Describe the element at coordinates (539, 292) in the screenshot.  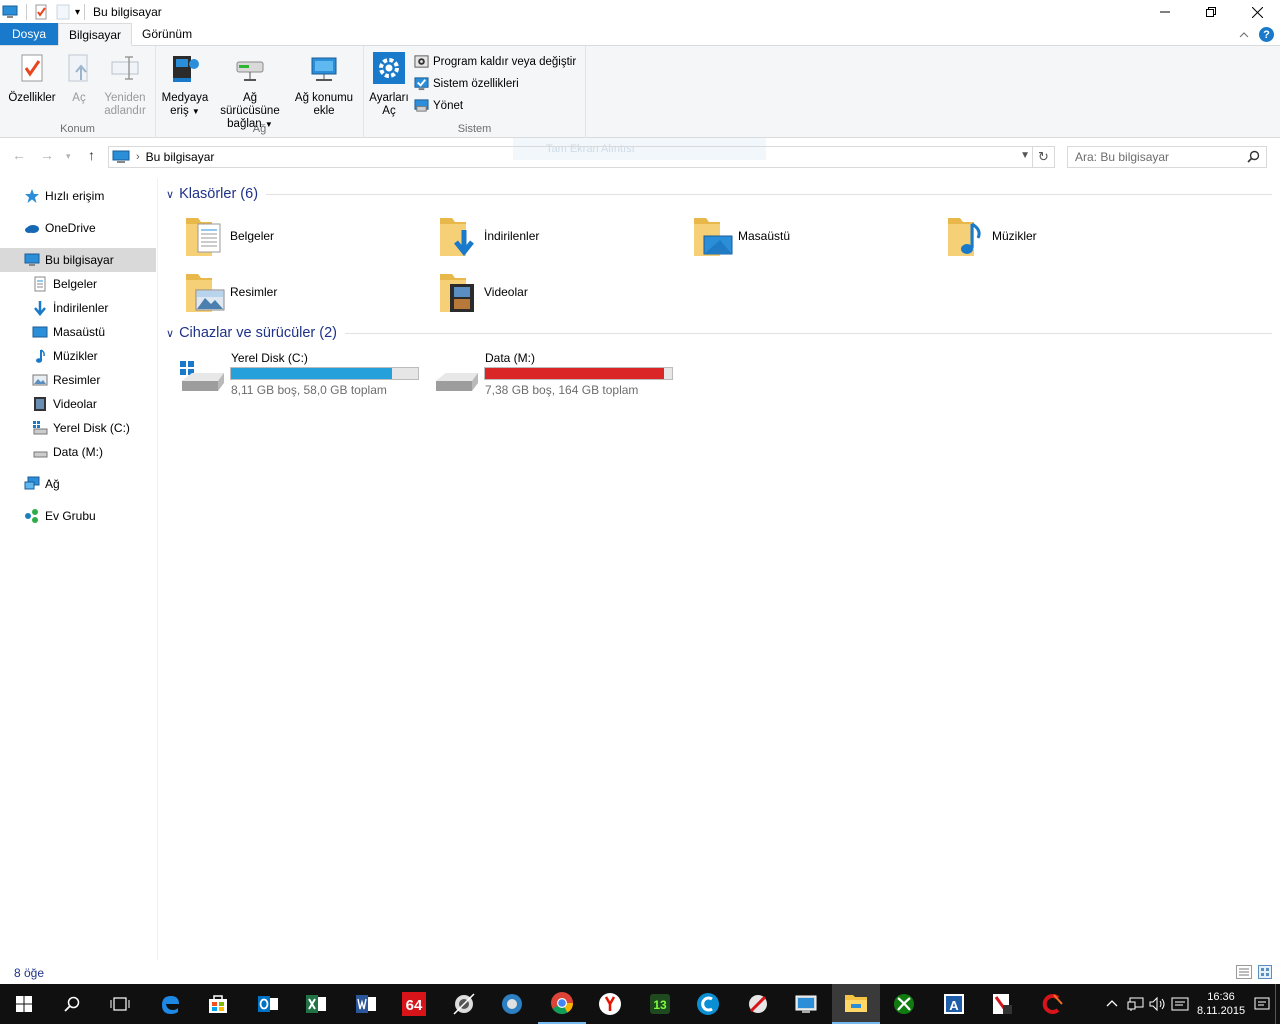
I see `folder-videos: Videolar` at that location.